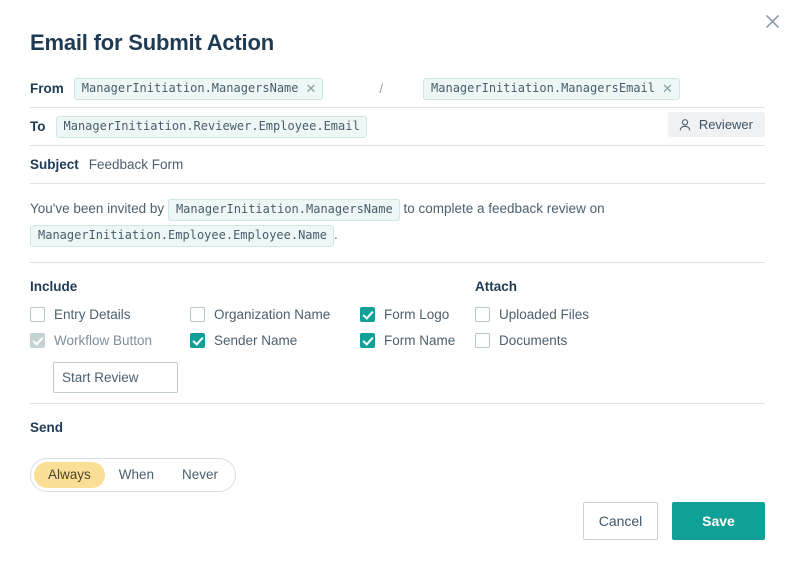 Image resolution: width=795 pixels, height=568 pixels. I want to click on checkbox-form-logo-box, so click(367, 315).